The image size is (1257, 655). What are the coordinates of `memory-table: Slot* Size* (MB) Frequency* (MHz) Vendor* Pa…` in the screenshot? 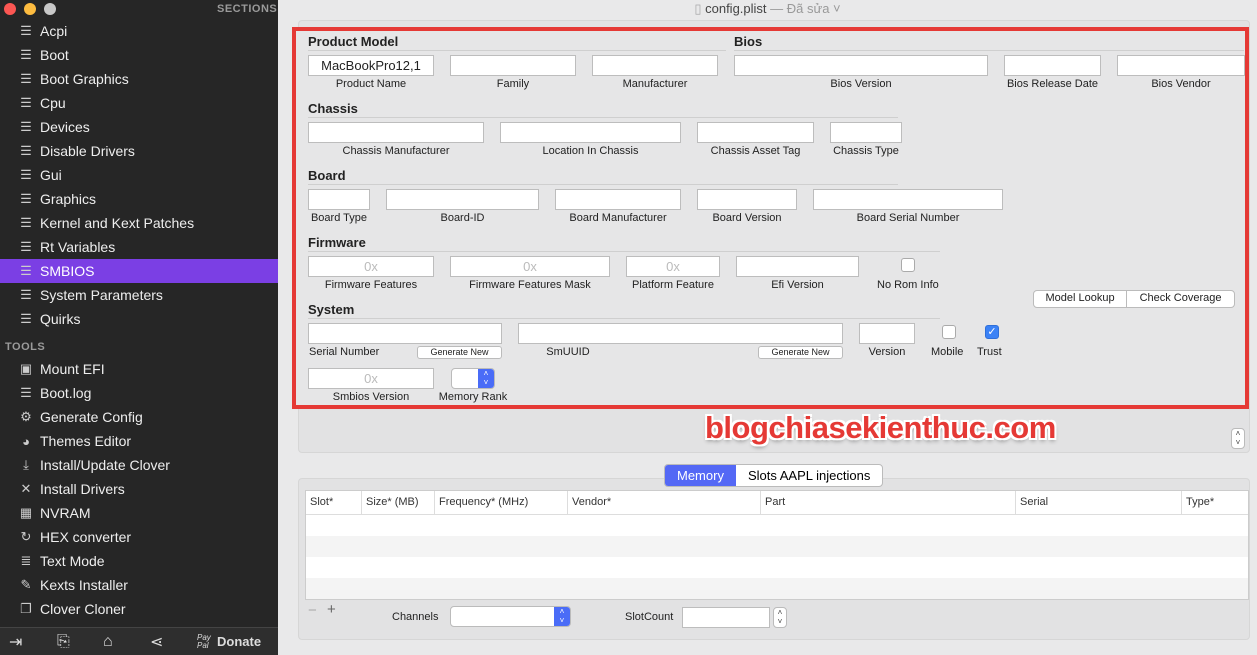 It's located at (777, 545).